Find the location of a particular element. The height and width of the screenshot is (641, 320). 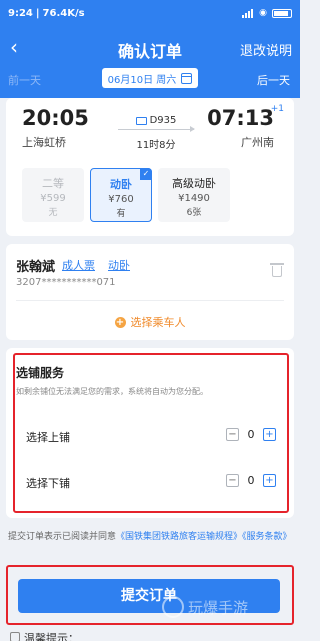

agreement-text: 提交订单表示已阅读并同意《国铁集团铁路旅客运输规程》《服务条款》 is located at coordinates (150, 537).